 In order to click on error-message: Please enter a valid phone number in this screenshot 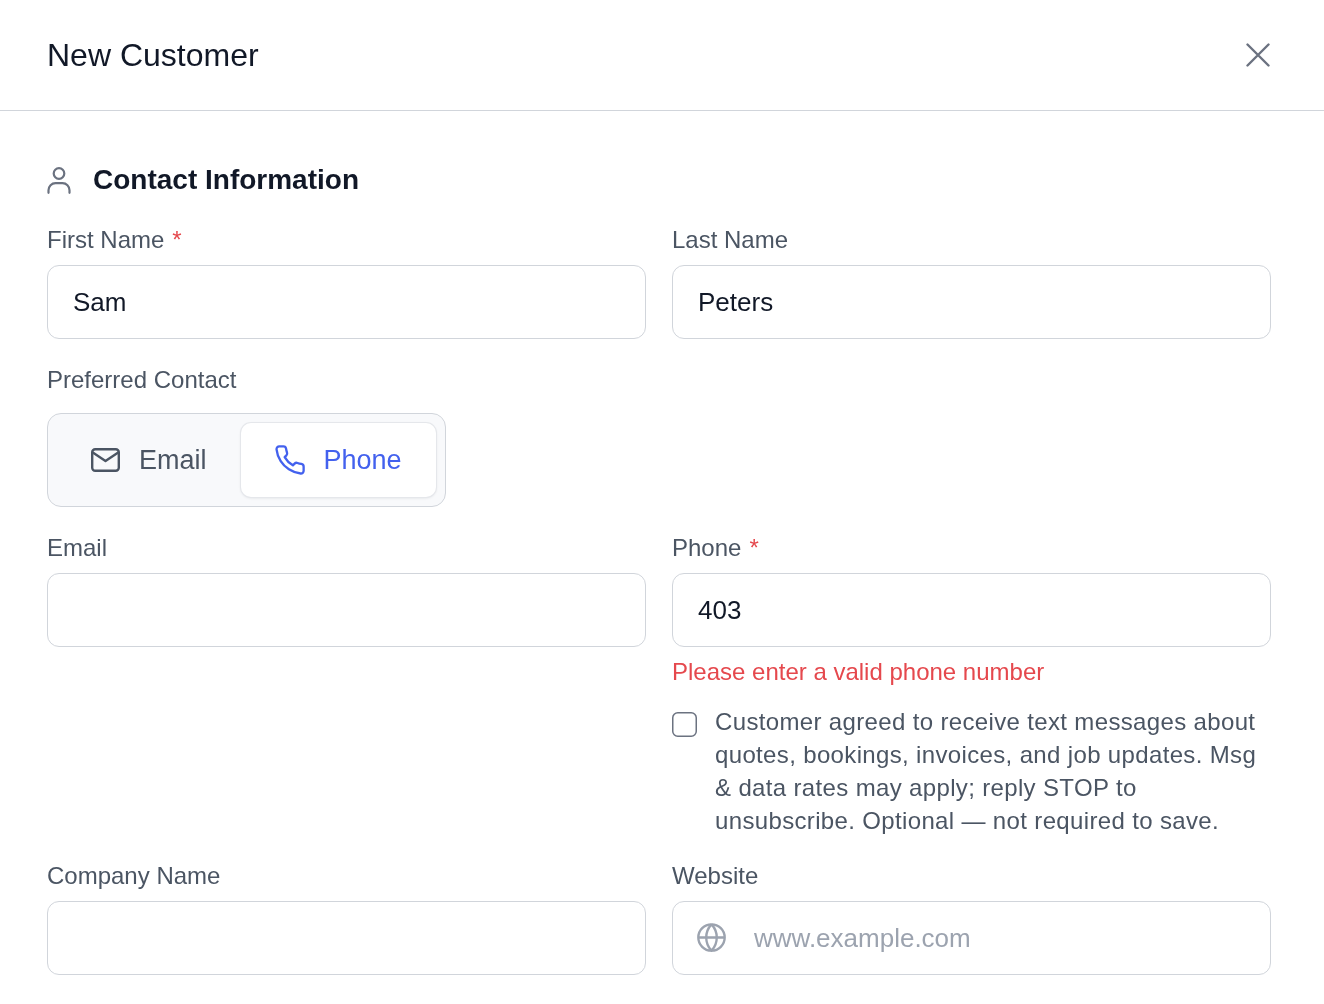, I will do `click(859, 672)`.